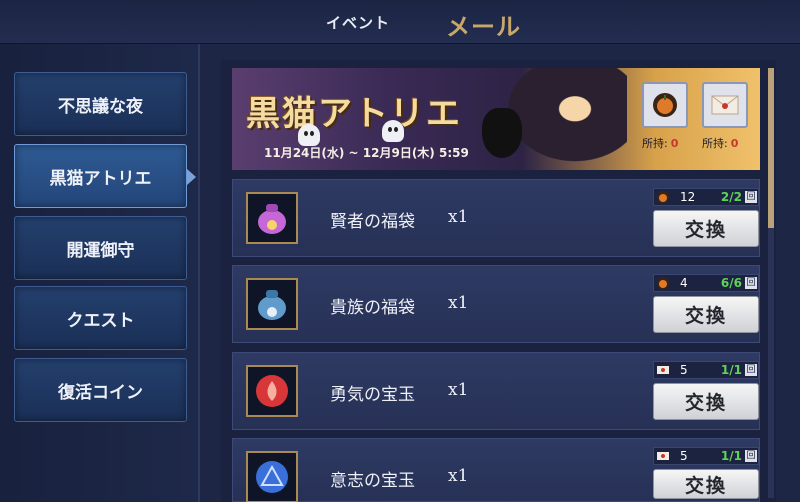 This screenshot has height=502, width=800. I want to click on exchange-limit: 2/2, so click(731, 197).